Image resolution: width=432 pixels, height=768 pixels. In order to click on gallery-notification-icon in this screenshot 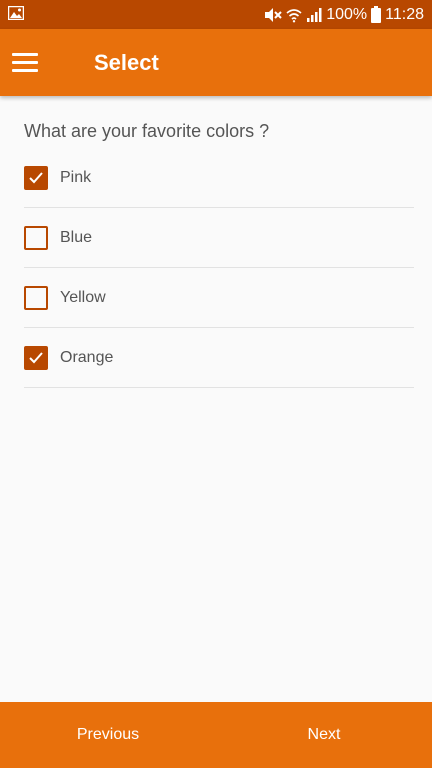, I will do `click(16, 15)`.